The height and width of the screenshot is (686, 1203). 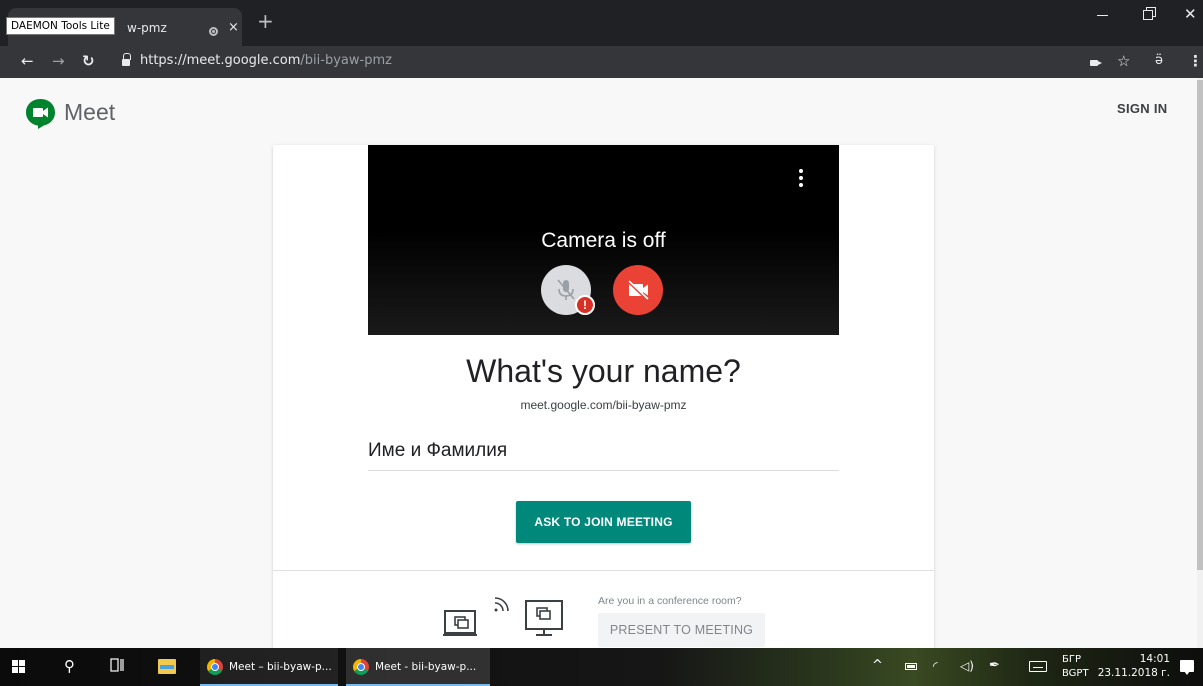 I want to click on file-explorer-icon, so click(x=167, y=666).